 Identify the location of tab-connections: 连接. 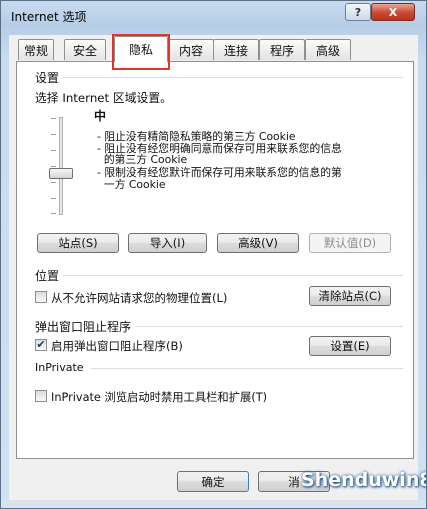
(236, 49).